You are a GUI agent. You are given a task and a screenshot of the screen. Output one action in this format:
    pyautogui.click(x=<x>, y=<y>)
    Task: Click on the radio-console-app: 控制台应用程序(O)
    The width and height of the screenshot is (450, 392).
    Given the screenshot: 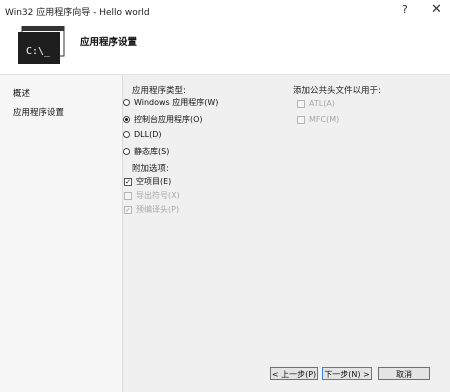 What is the action you would take?
    pyautogui.click(x=163, y=119)
    